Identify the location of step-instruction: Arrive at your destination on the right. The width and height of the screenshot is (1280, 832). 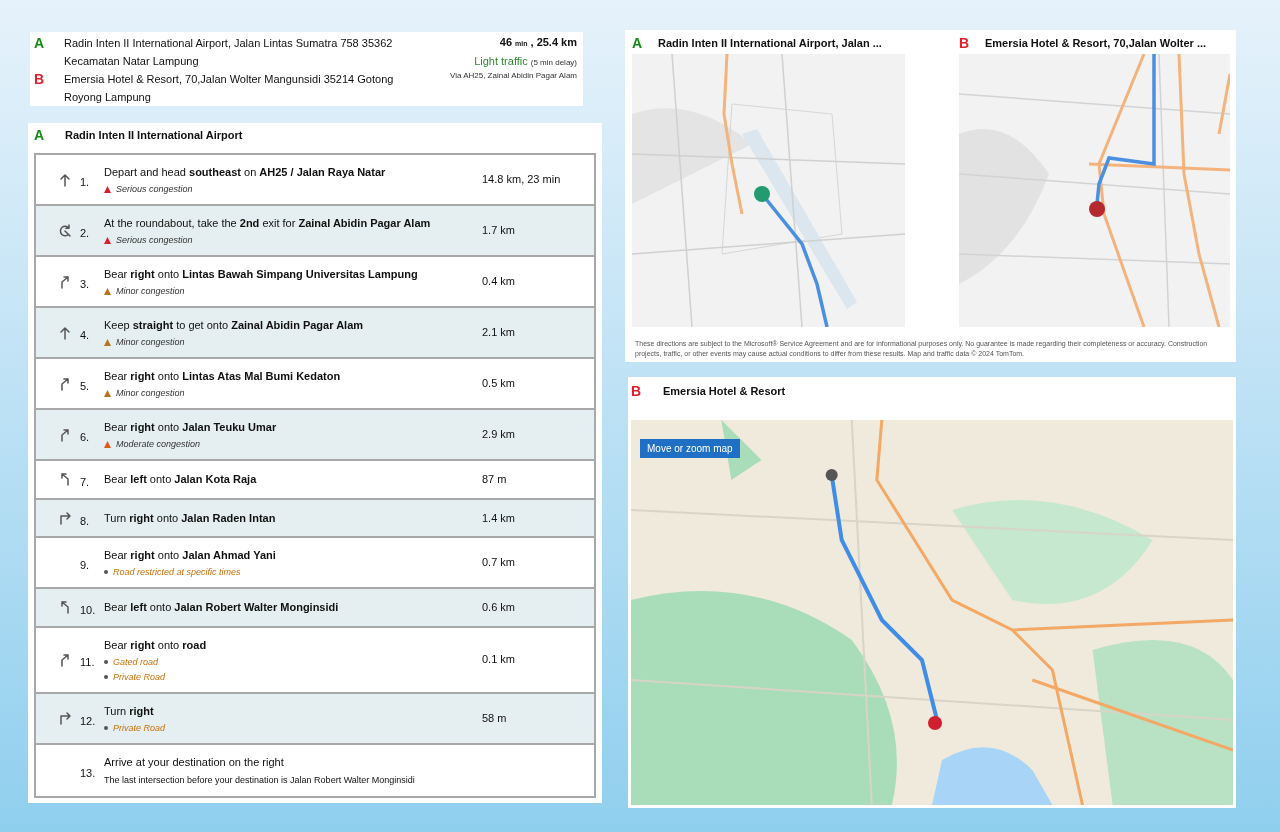
(194, 762).